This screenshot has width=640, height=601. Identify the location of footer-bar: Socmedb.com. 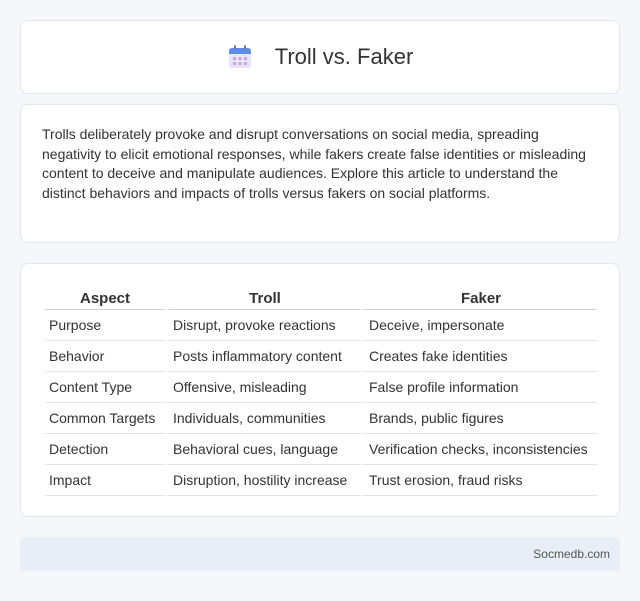
(320, 554).